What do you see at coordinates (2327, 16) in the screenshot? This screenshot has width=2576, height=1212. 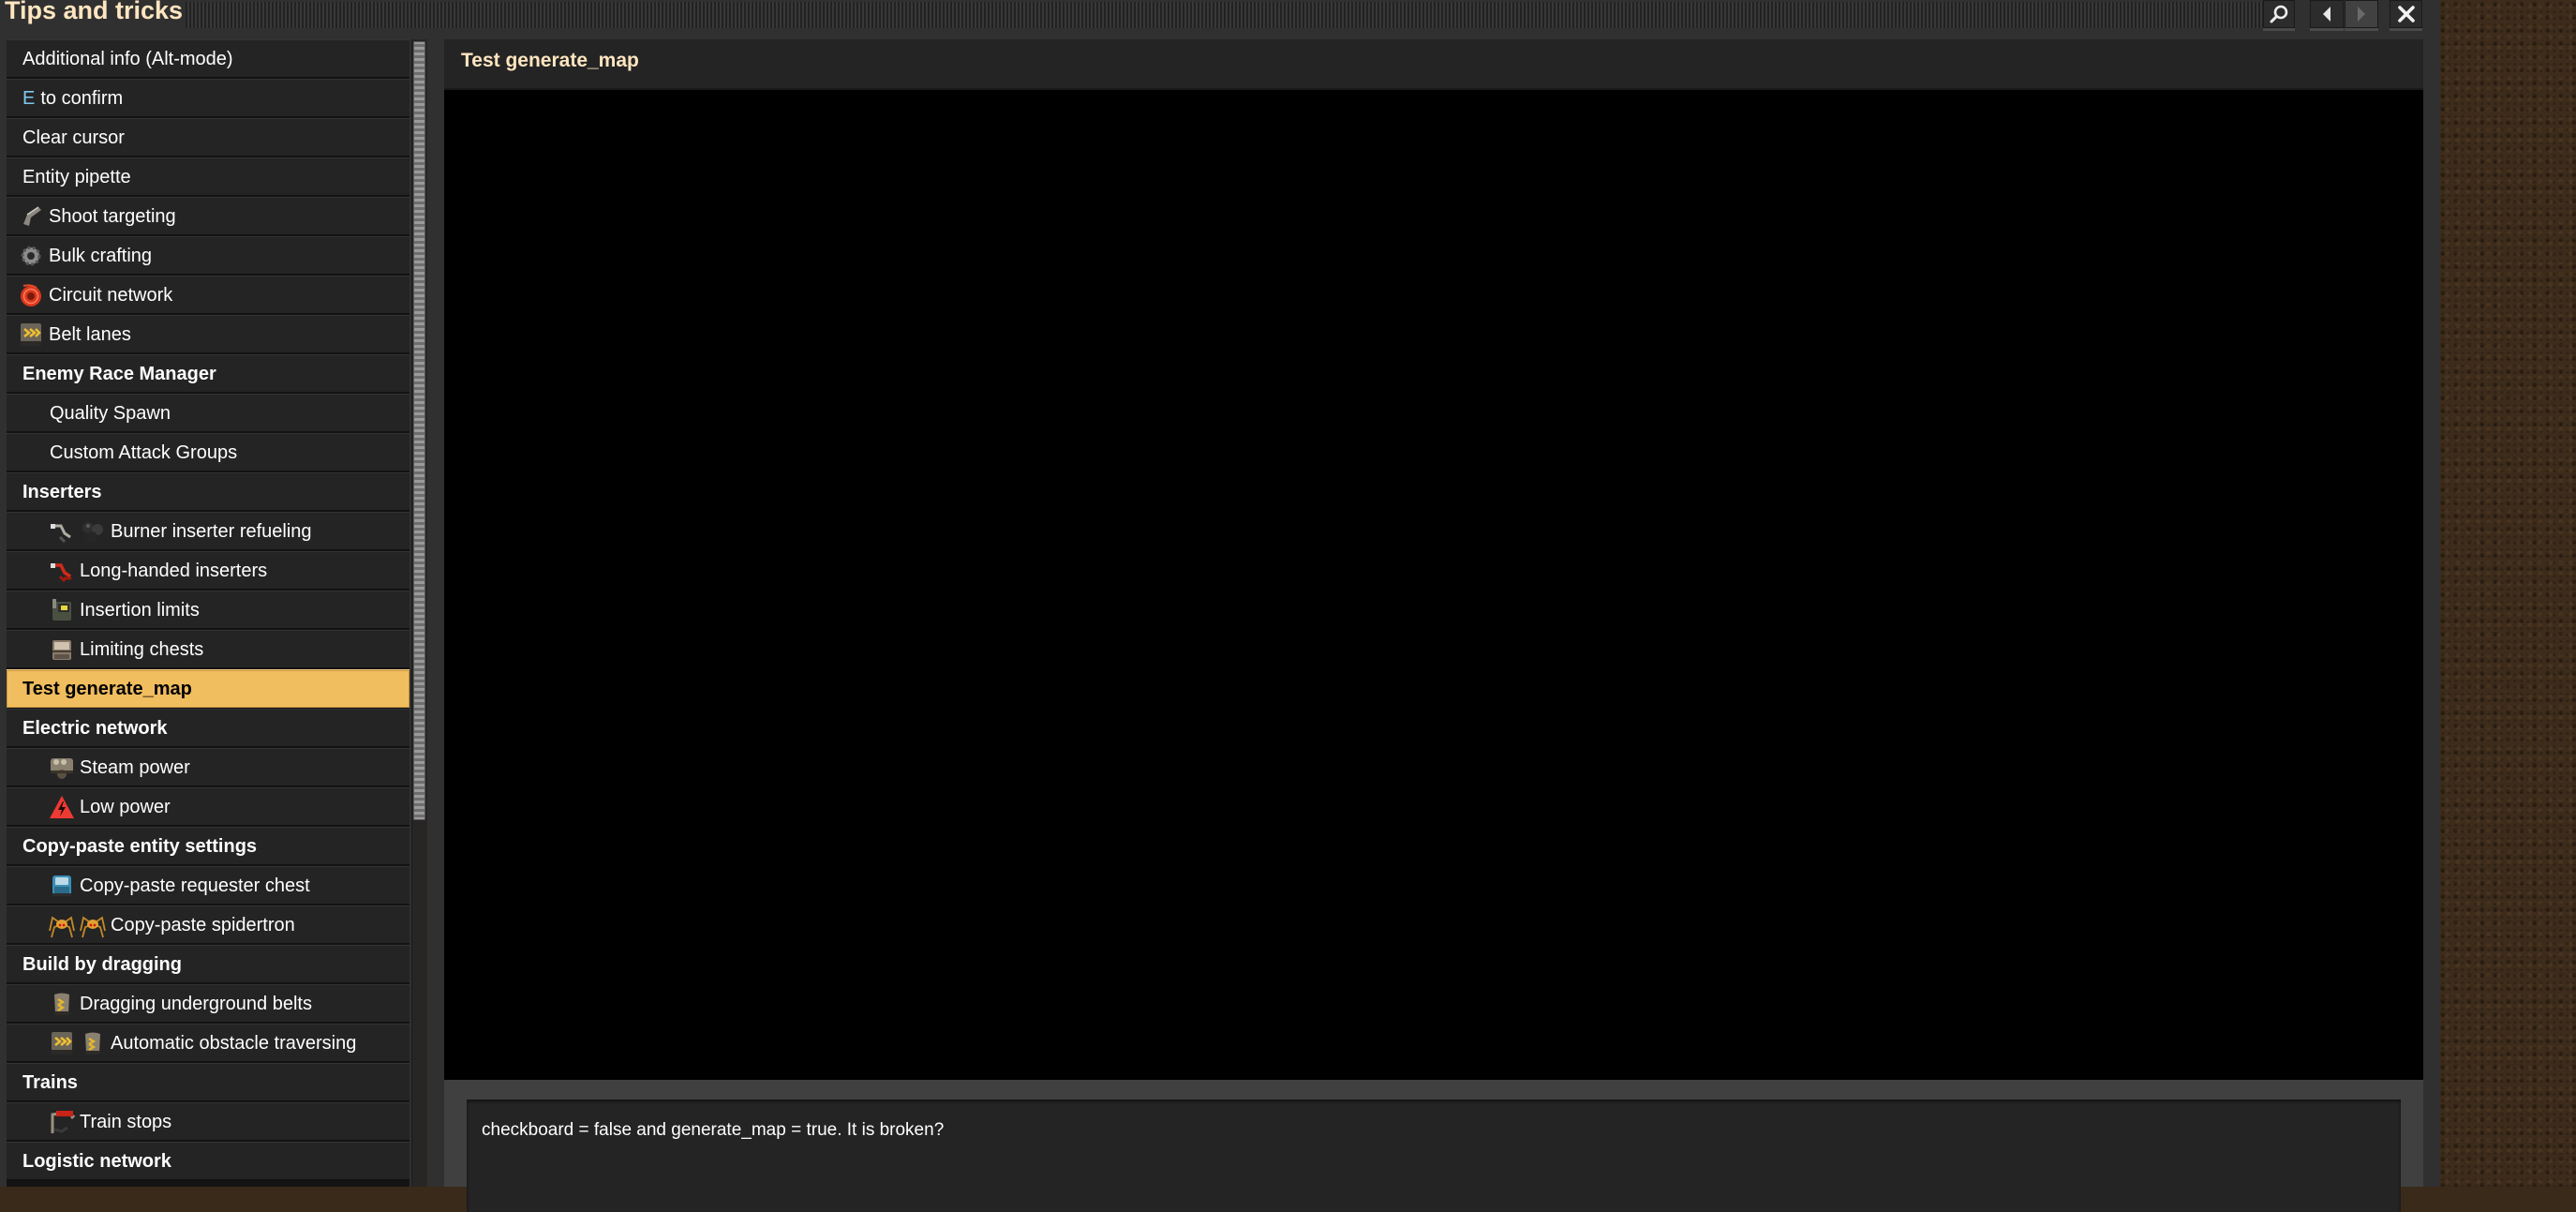 I see `previous-button` at bounding box center [2327, 16].